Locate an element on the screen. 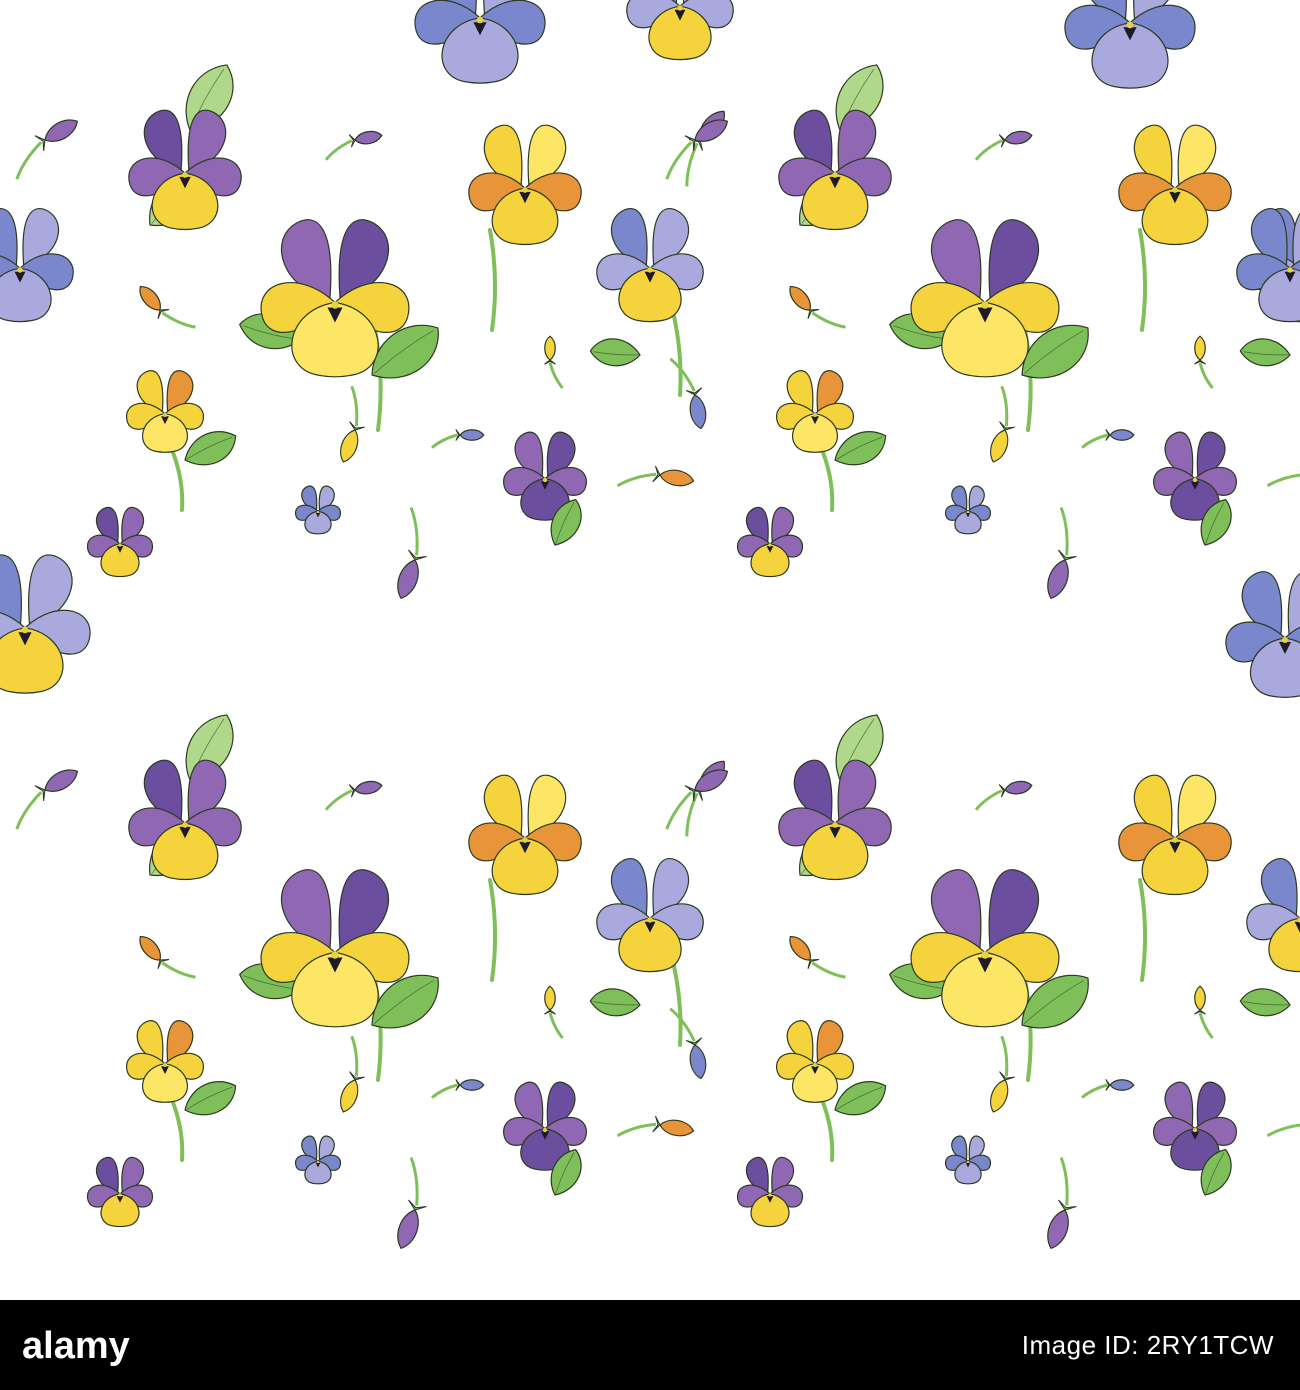 This screenshot has height=1390, width=1300. watermark-bar: alamy Image ID: 2RY1TCW is located at coordinates (650, 1345).